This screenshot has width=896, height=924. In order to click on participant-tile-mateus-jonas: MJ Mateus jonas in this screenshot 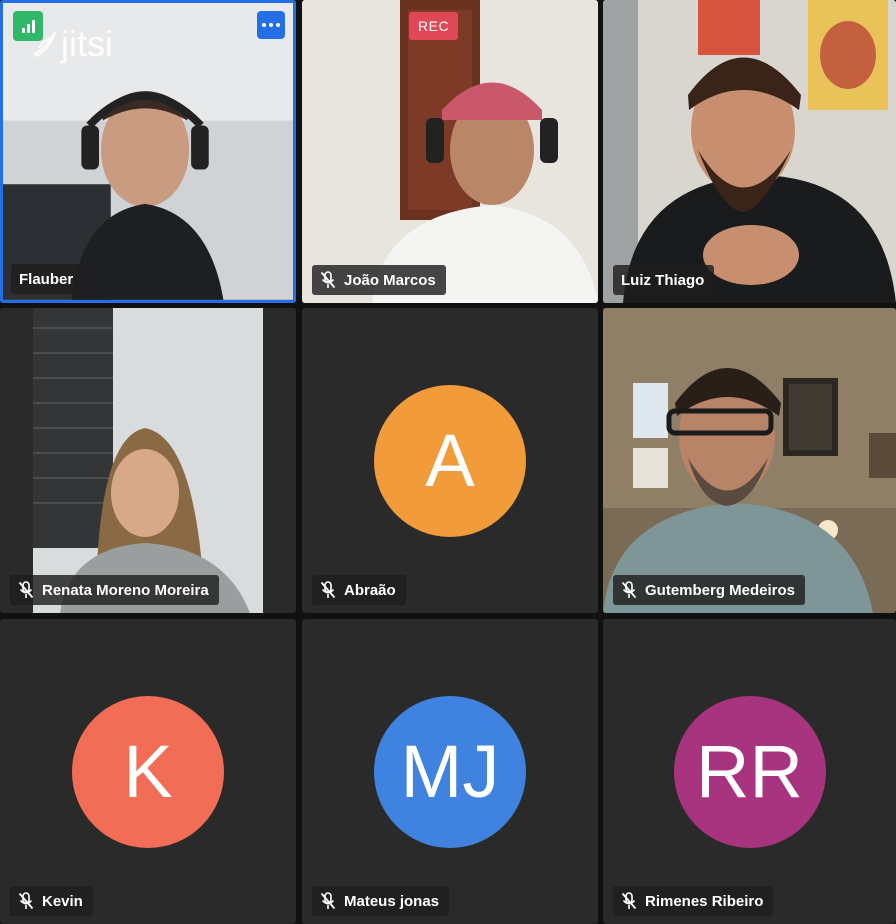, I will do `click(450, 771)`.